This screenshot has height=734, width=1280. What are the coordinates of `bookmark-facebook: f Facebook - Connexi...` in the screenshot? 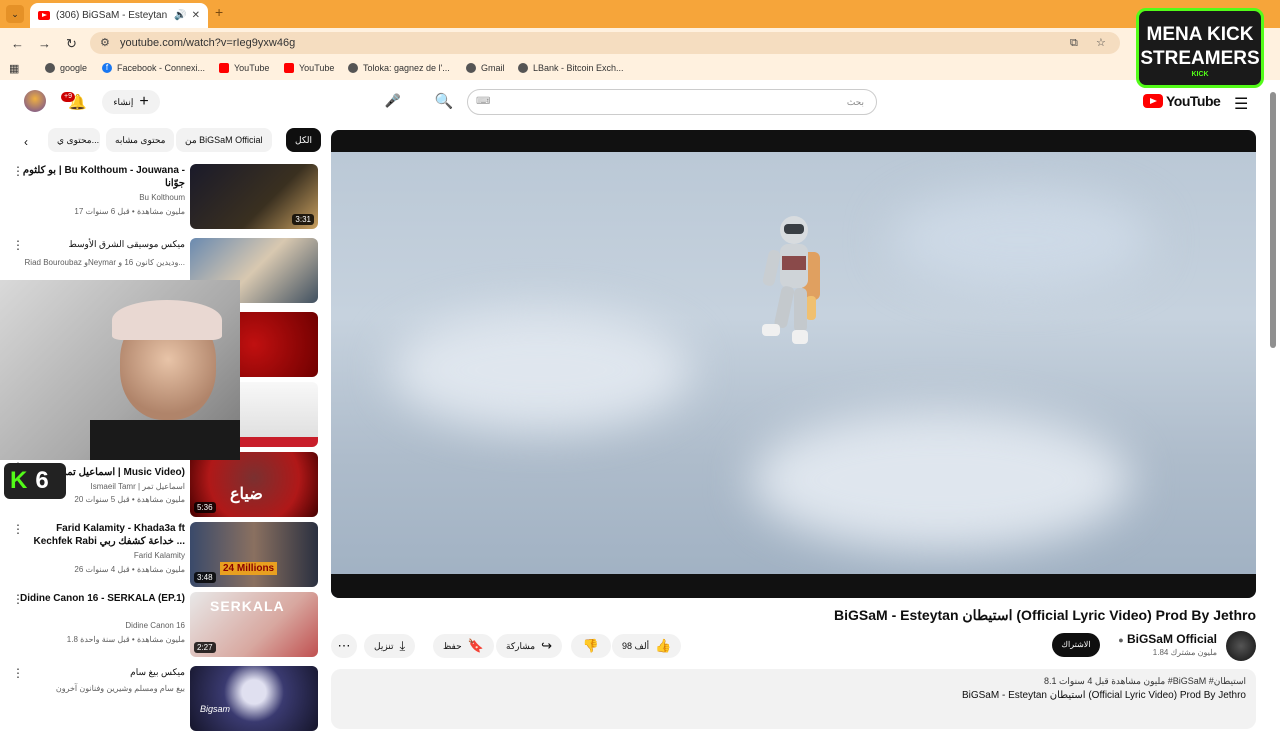 It's located at (153, 68).